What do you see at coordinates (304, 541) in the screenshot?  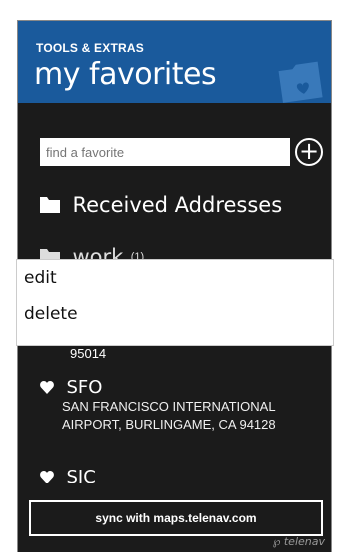 I see `brand-text: telenav` at bounding box center [304, 541].